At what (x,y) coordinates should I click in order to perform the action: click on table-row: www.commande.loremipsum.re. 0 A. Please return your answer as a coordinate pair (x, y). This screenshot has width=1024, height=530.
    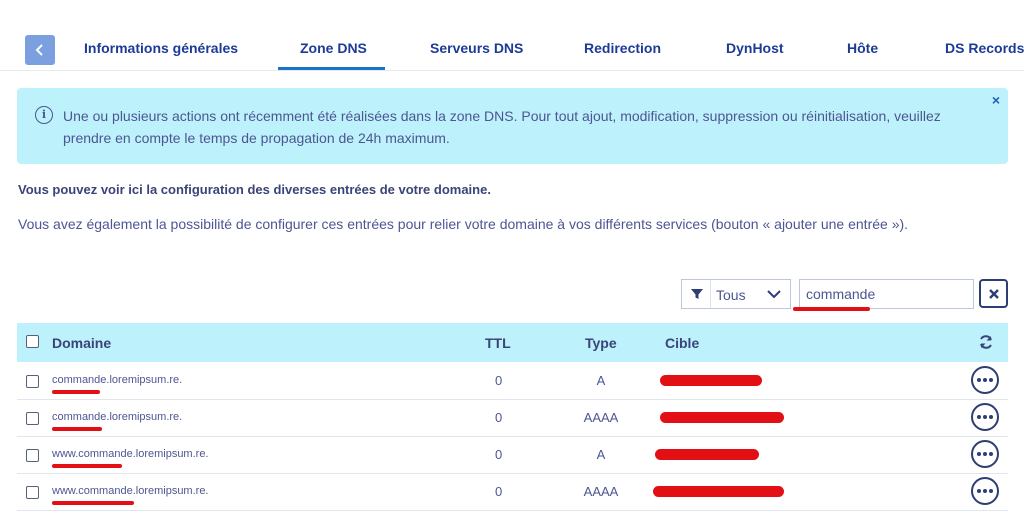
    Looking at the image, I should click on (512, 455).